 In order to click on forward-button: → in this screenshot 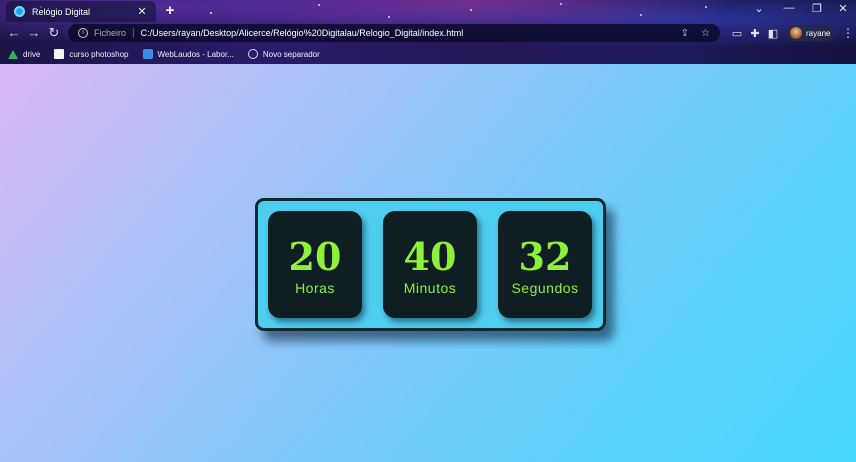, I will do `click(34, 33)`.